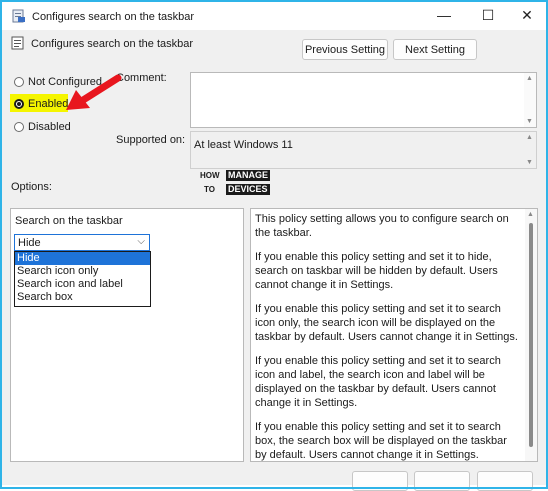  I want to click on logo-text: MANAGE, so click(248, 175).